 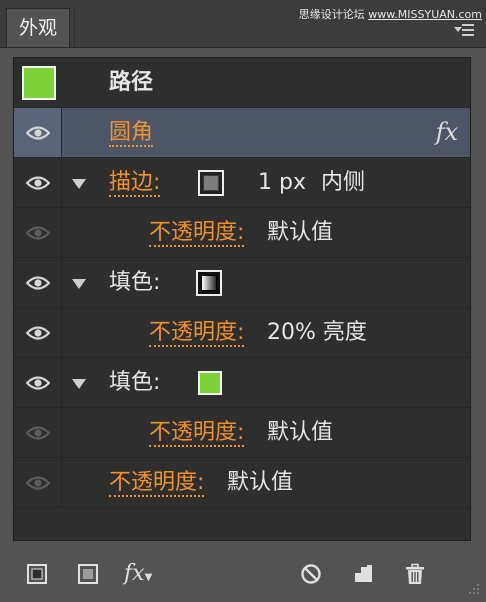 I want to click on clear-appearance-icon, so click(x=311, y=574).